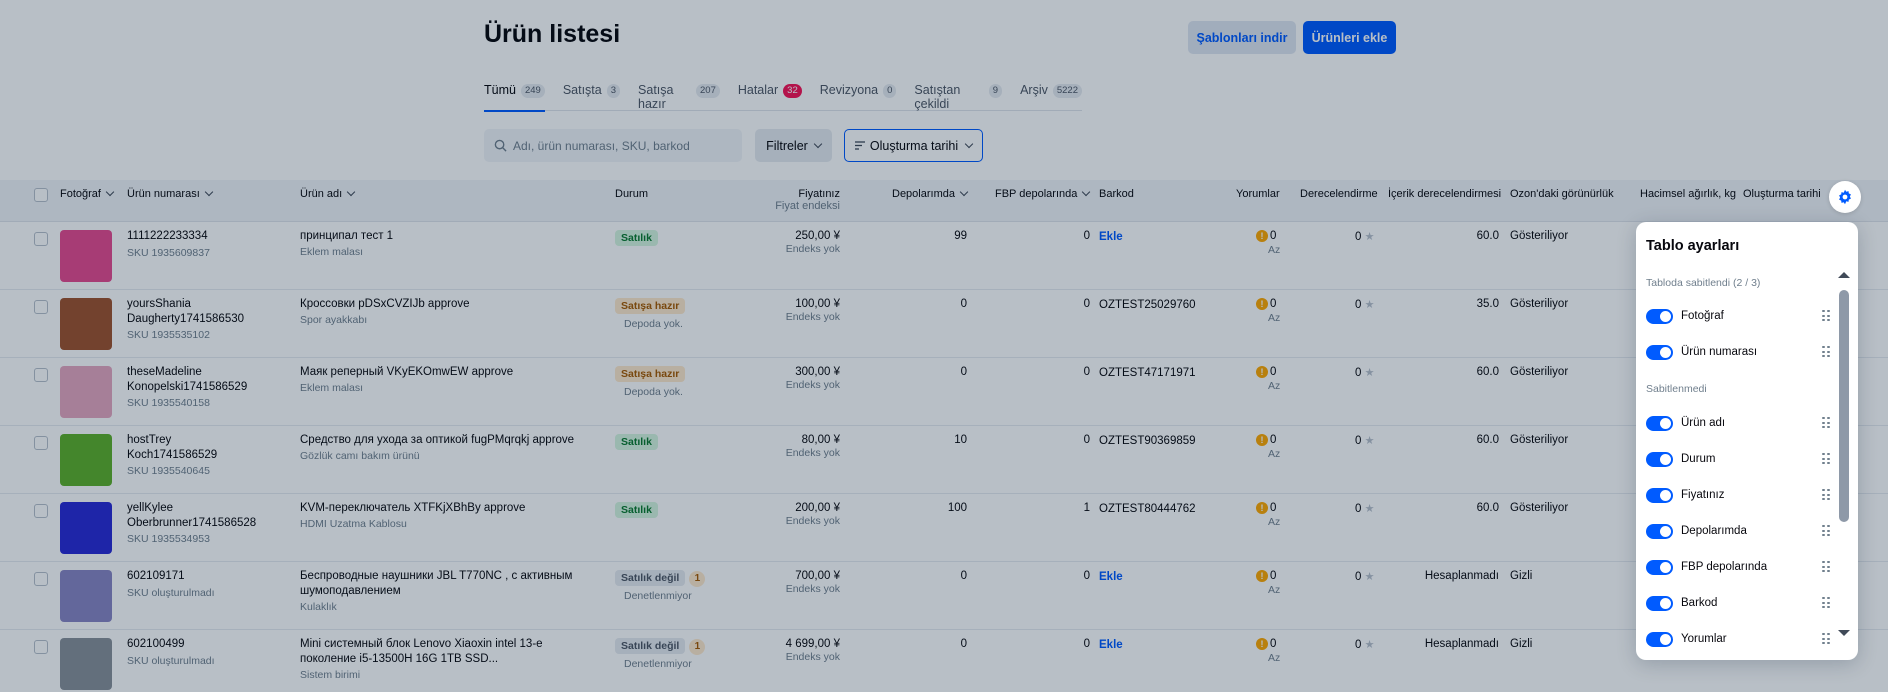  What do you see at coordinates (1703, 283) in the screenshot?
I see `pinned-section-label: Tabloda sabitlendi (2 / 3)` at bounding box center [1703, 283].